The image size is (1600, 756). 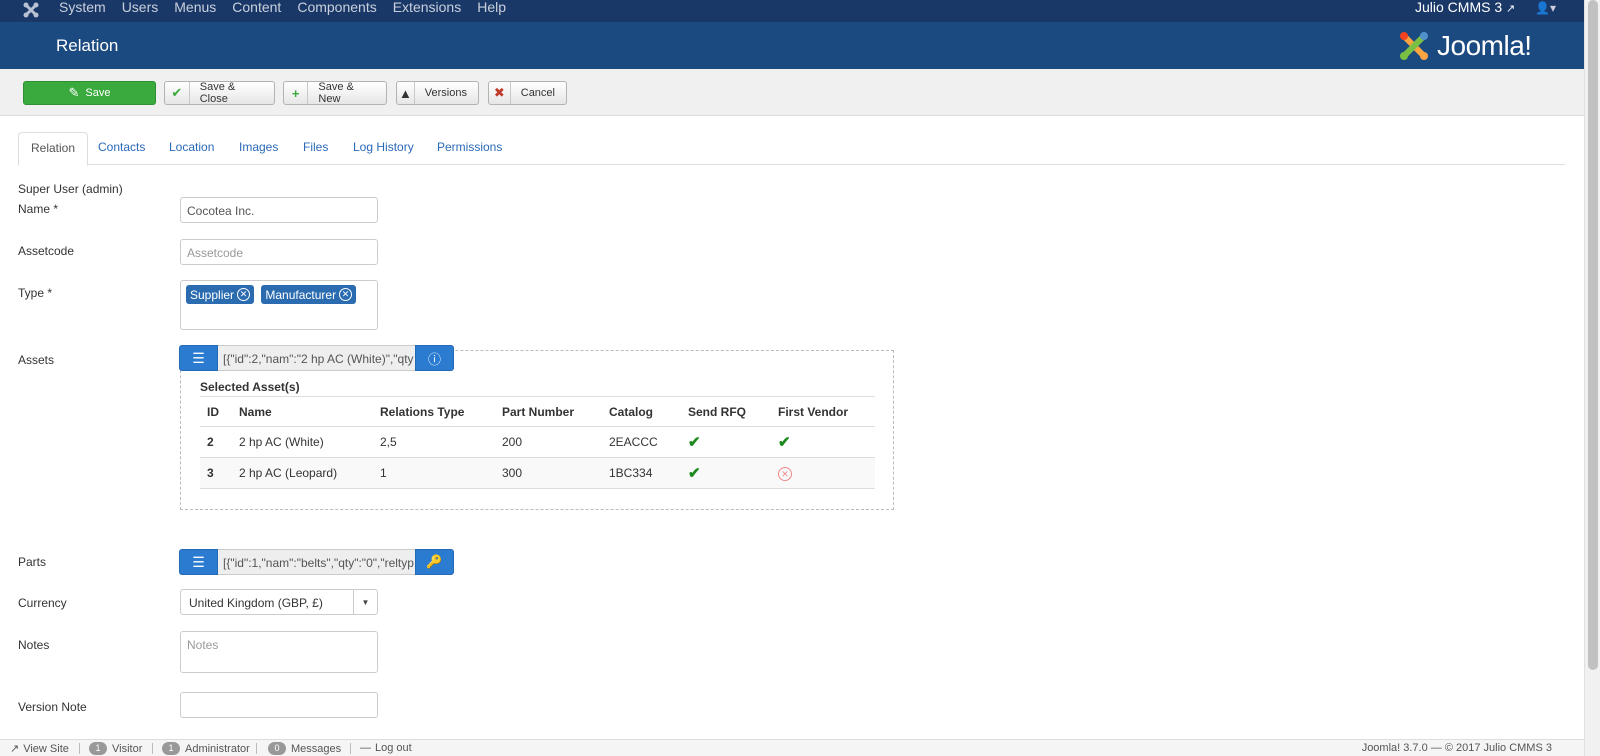 What do you see at coordinates (1459, 7) in the screenshot?
I see `site-name: Julio CMMS 3` at bounding box center [1459, 7].